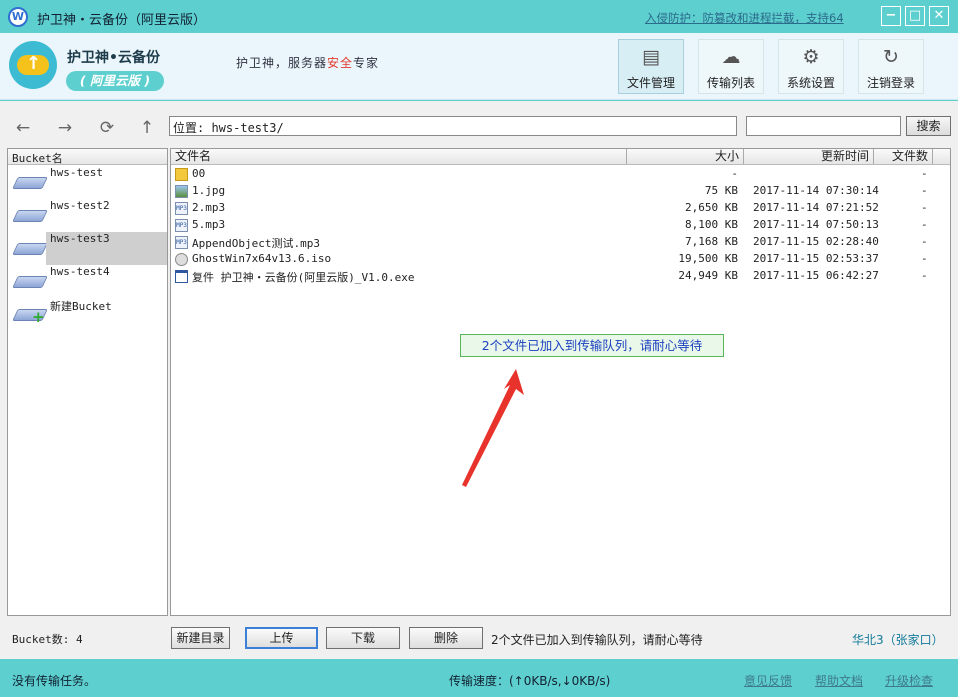 This screenshot has width=958, height=697. What do you see at coordinates (446, 638) in the screenshot?
I see `delete-button: 删除` at bounding box center [446, 638].